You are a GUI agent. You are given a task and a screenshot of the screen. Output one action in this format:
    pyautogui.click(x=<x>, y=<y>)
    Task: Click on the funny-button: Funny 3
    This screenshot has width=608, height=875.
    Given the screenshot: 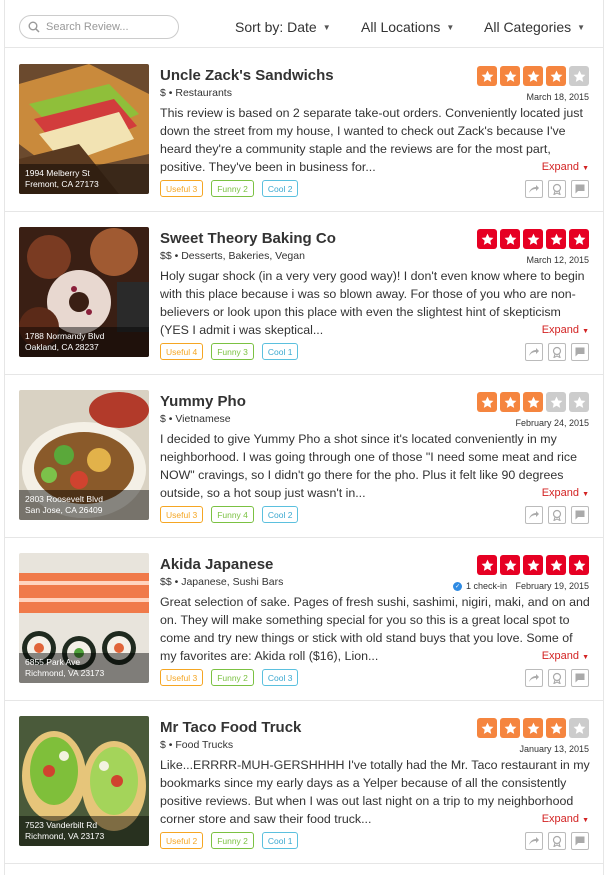 What is the action you would take?
    pyautogui.click(x=232, y=351)
    